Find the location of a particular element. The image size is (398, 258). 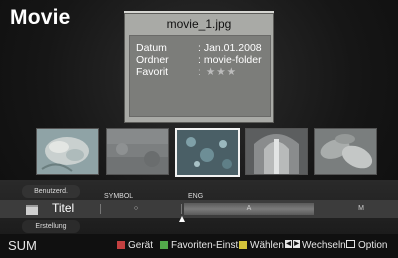

bubbles-image is located at coordinates (207, 152).